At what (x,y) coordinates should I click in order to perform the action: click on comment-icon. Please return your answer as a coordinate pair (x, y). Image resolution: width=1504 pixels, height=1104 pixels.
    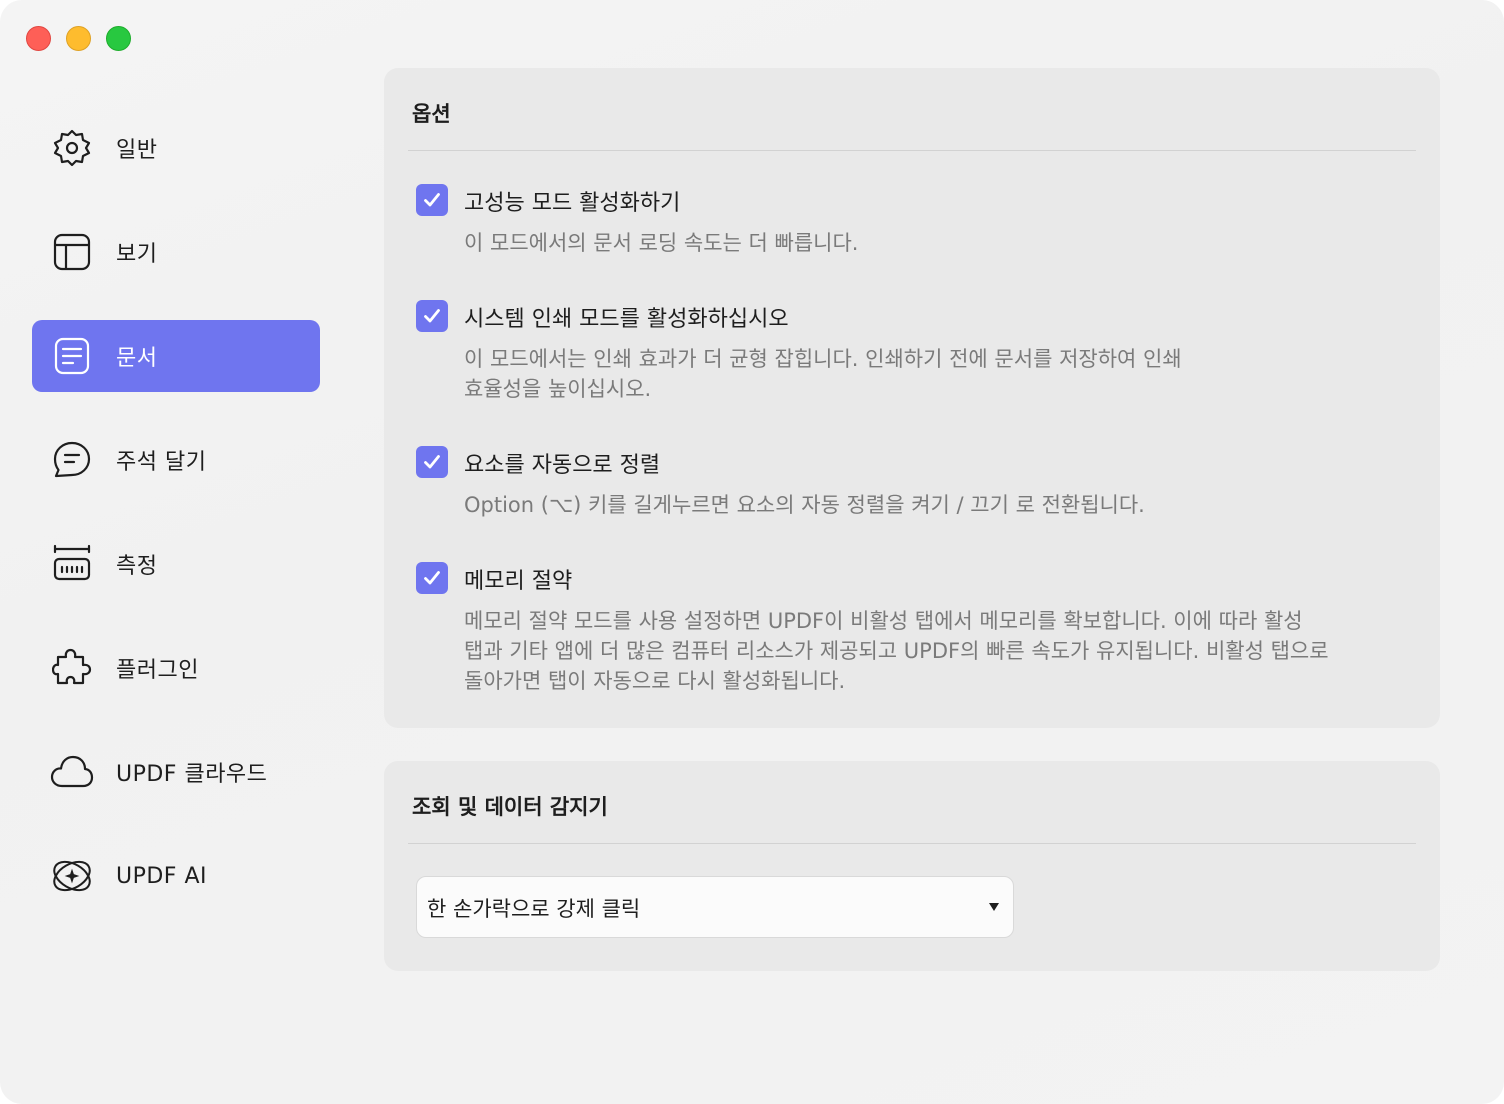
    Looking at the image, I should click on (72, 460).